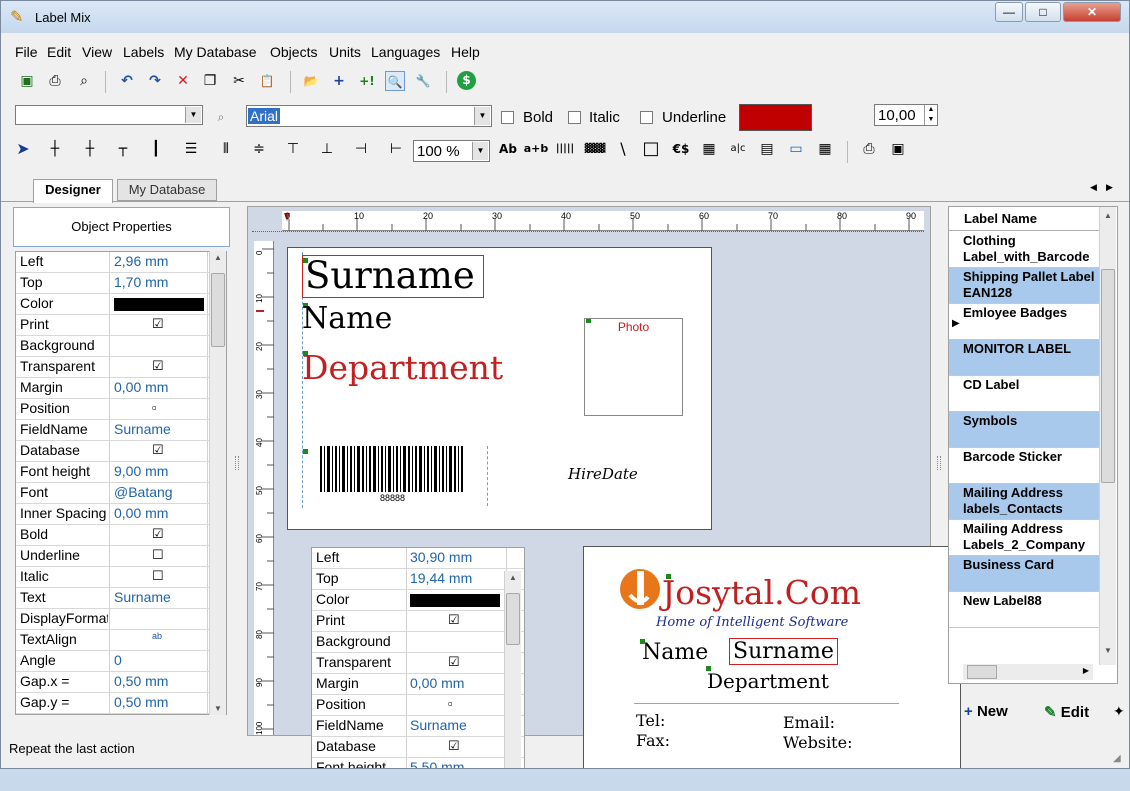  What do you see at coordinates (456, 763) in the screenshot?
I see `property-value: 5,50 mm` at bounding box center [456, 763].